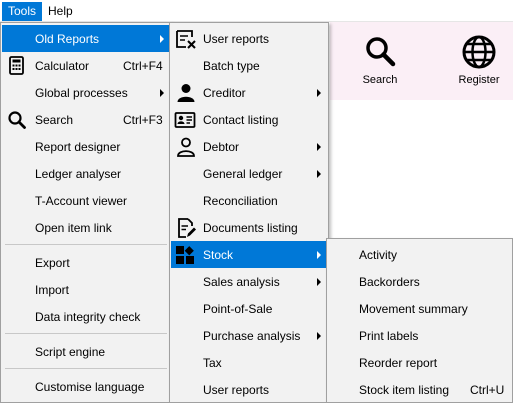 The height and width of the screenshot is (403, 513). Describe the element at coordinates (218, 255) in the screenshot. I see `menu-item-label: Stock` at that location.